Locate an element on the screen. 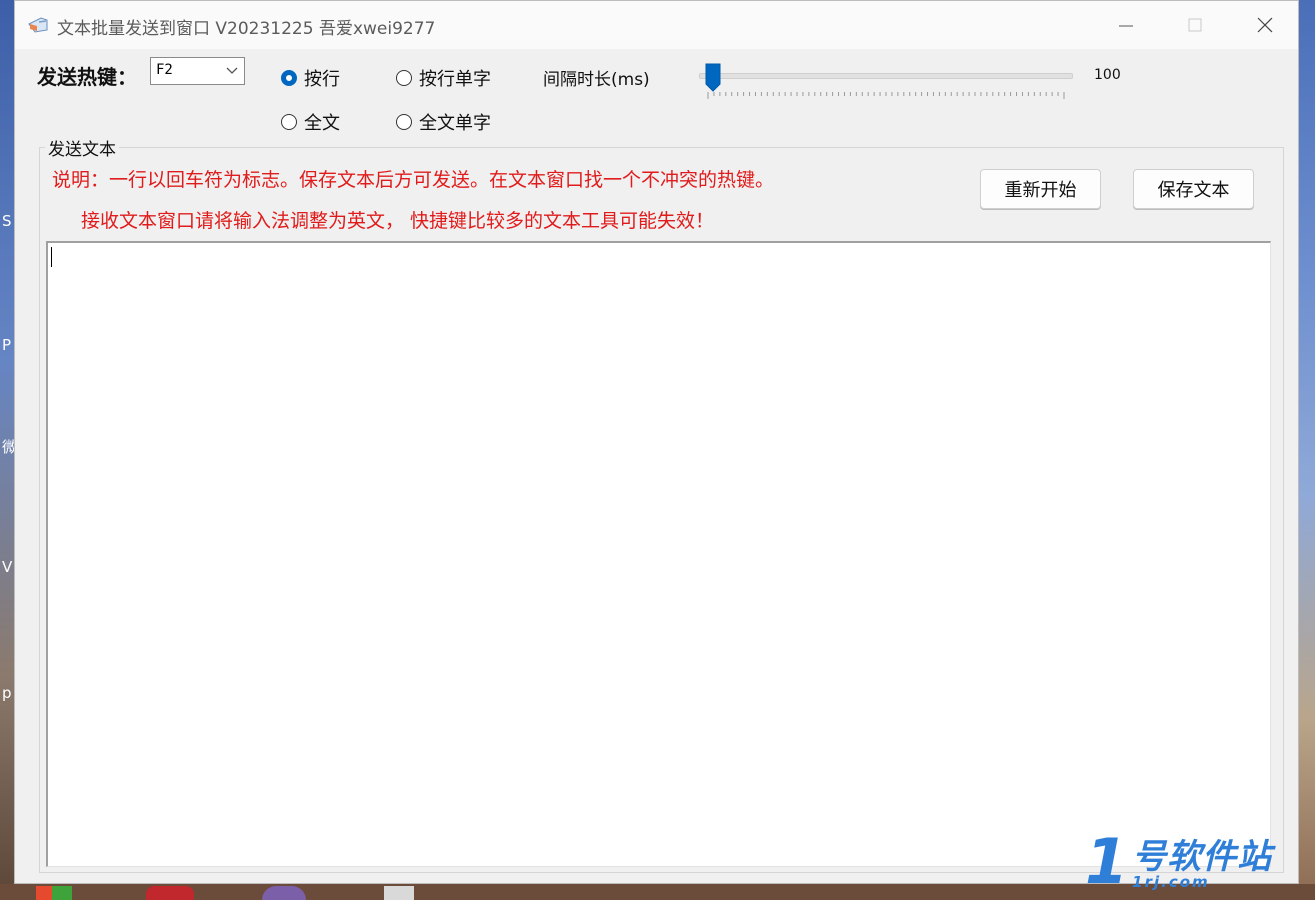 This screenshot has width=1315, height=900. group-legend: 发送文本 is located at coordinates (82, 147).